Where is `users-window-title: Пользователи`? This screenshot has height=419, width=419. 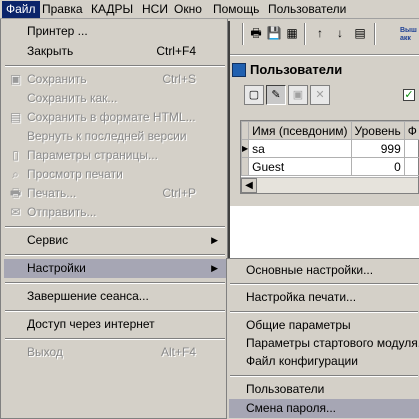
users-window-title: Пользователи is located at coordinates (296, 69).